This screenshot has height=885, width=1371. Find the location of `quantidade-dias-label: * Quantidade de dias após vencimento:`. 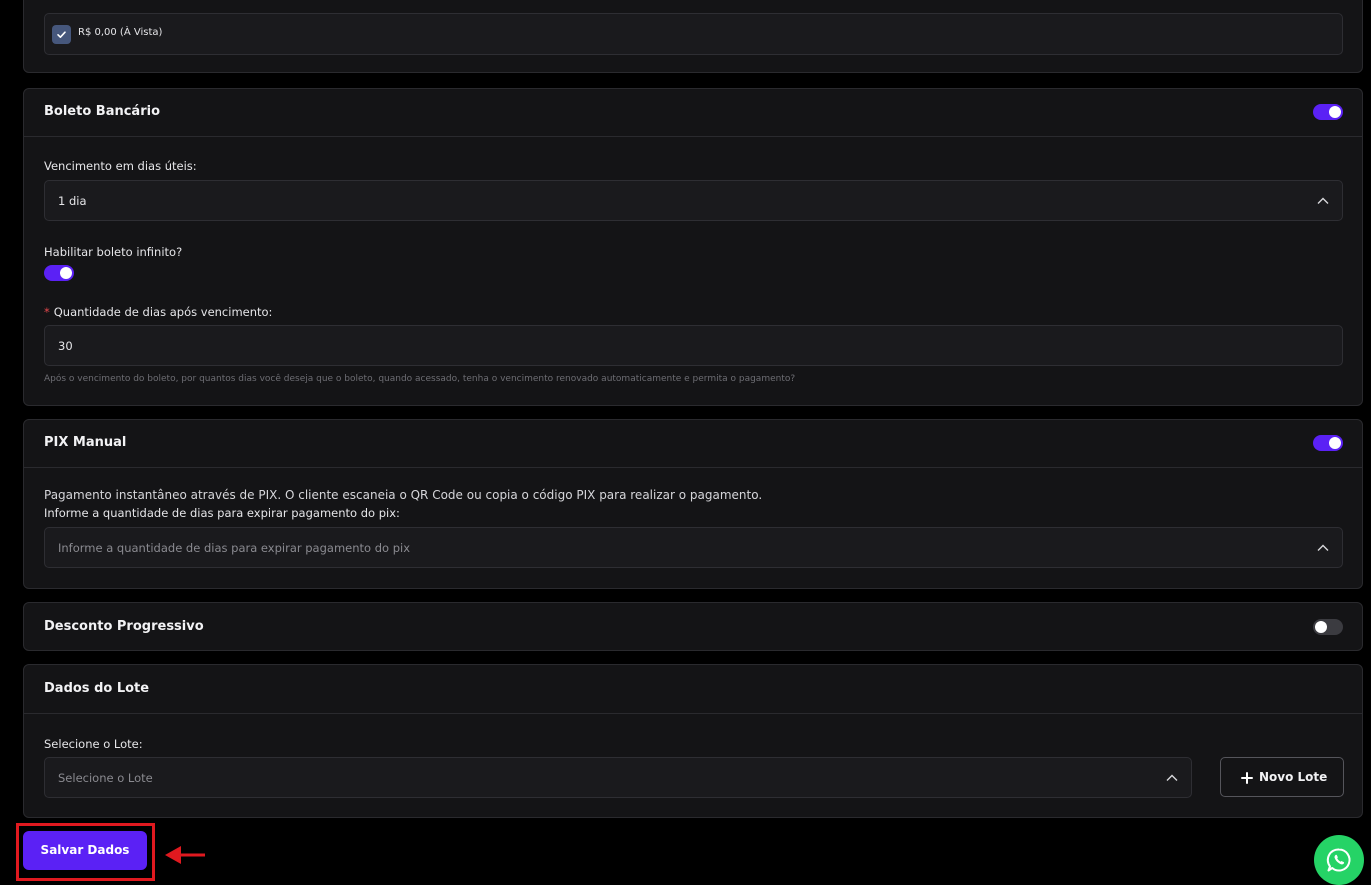

quantidade-dias-label: * Quantidade de dias após vencimento: is located at coordinates (158, 312).